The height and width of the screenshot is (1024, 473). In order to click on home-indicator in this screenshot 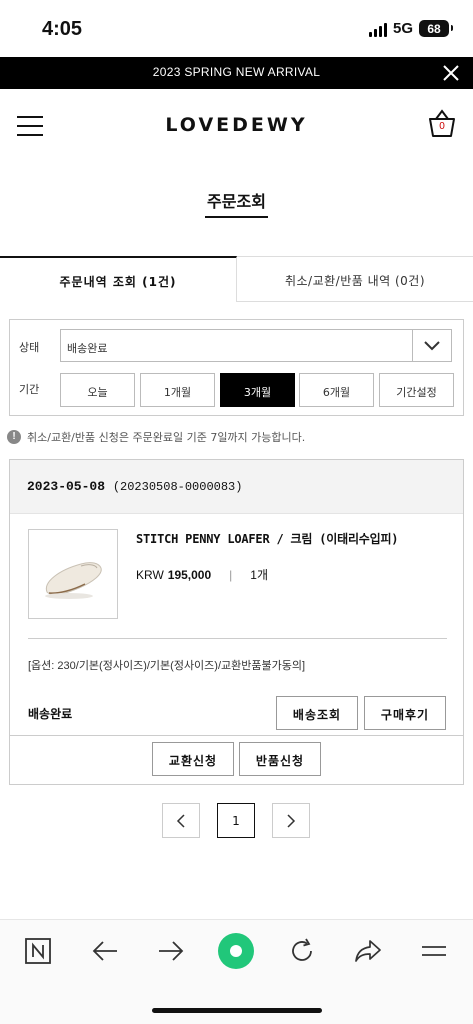, I will do `click(237, 1010)`.